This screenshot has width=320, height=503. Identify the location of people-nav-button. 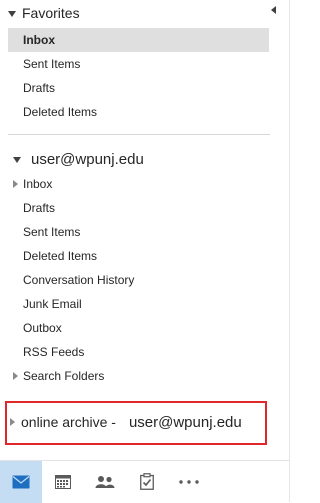
(105, 482).